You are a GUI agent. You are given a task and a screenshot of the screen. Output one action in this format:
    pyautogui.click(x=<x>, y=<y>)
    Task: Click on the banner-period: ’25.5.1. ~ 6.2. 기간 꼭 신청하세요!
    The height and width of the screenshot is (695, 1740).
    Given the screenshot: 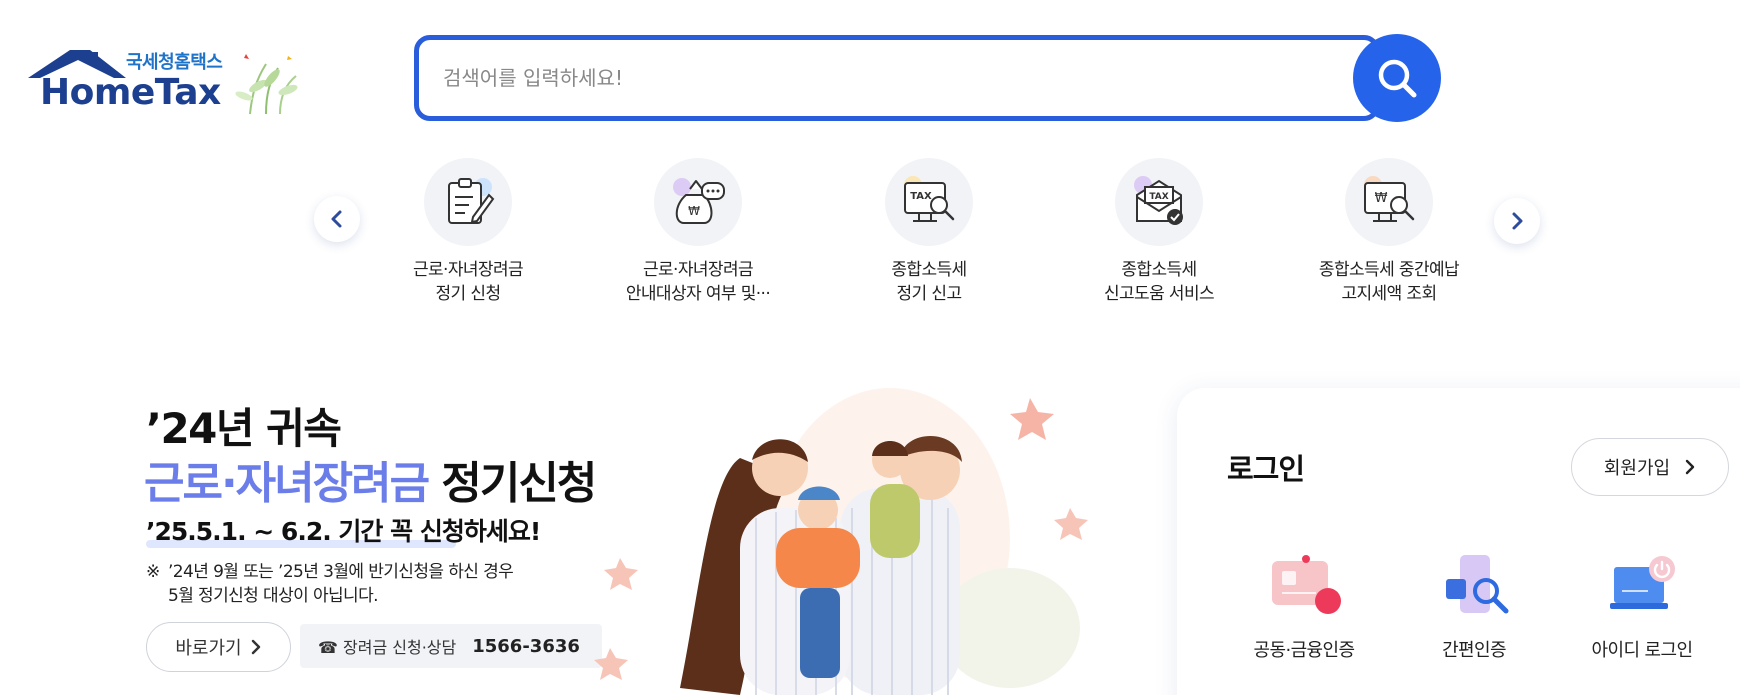 What is the action you would take?
    pyautogui.click(x=343, y=531)
    